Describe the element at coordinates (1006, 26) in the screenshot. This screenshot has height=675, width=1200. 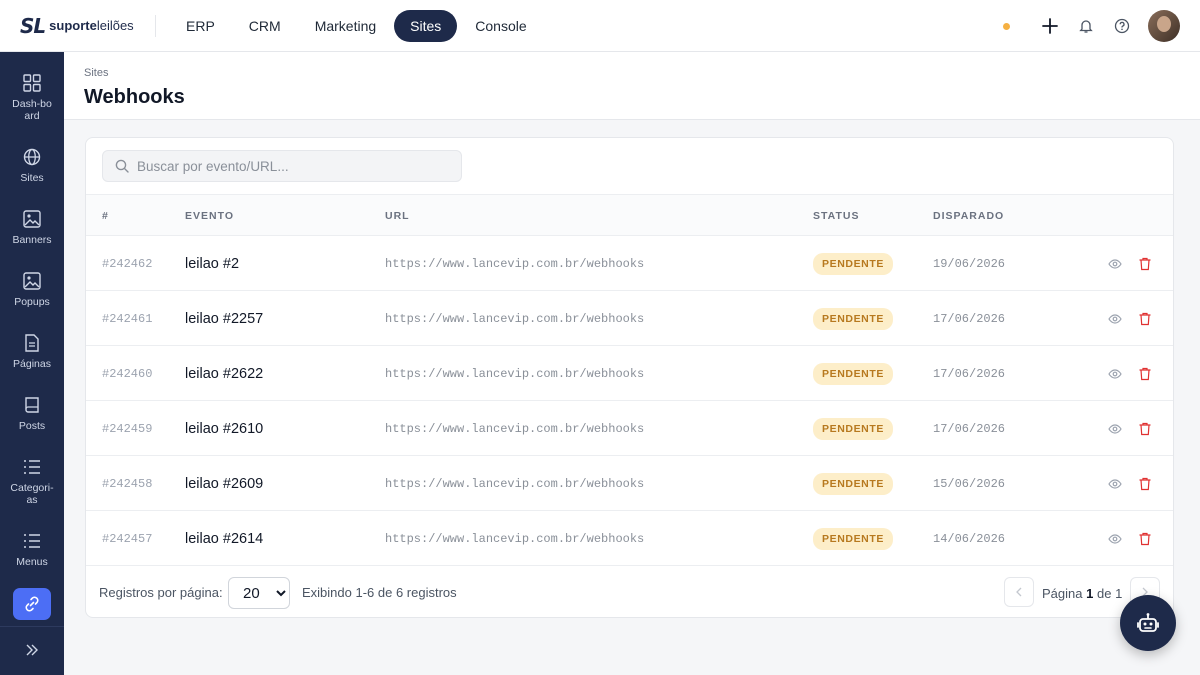
I see `status-dot` at that location.